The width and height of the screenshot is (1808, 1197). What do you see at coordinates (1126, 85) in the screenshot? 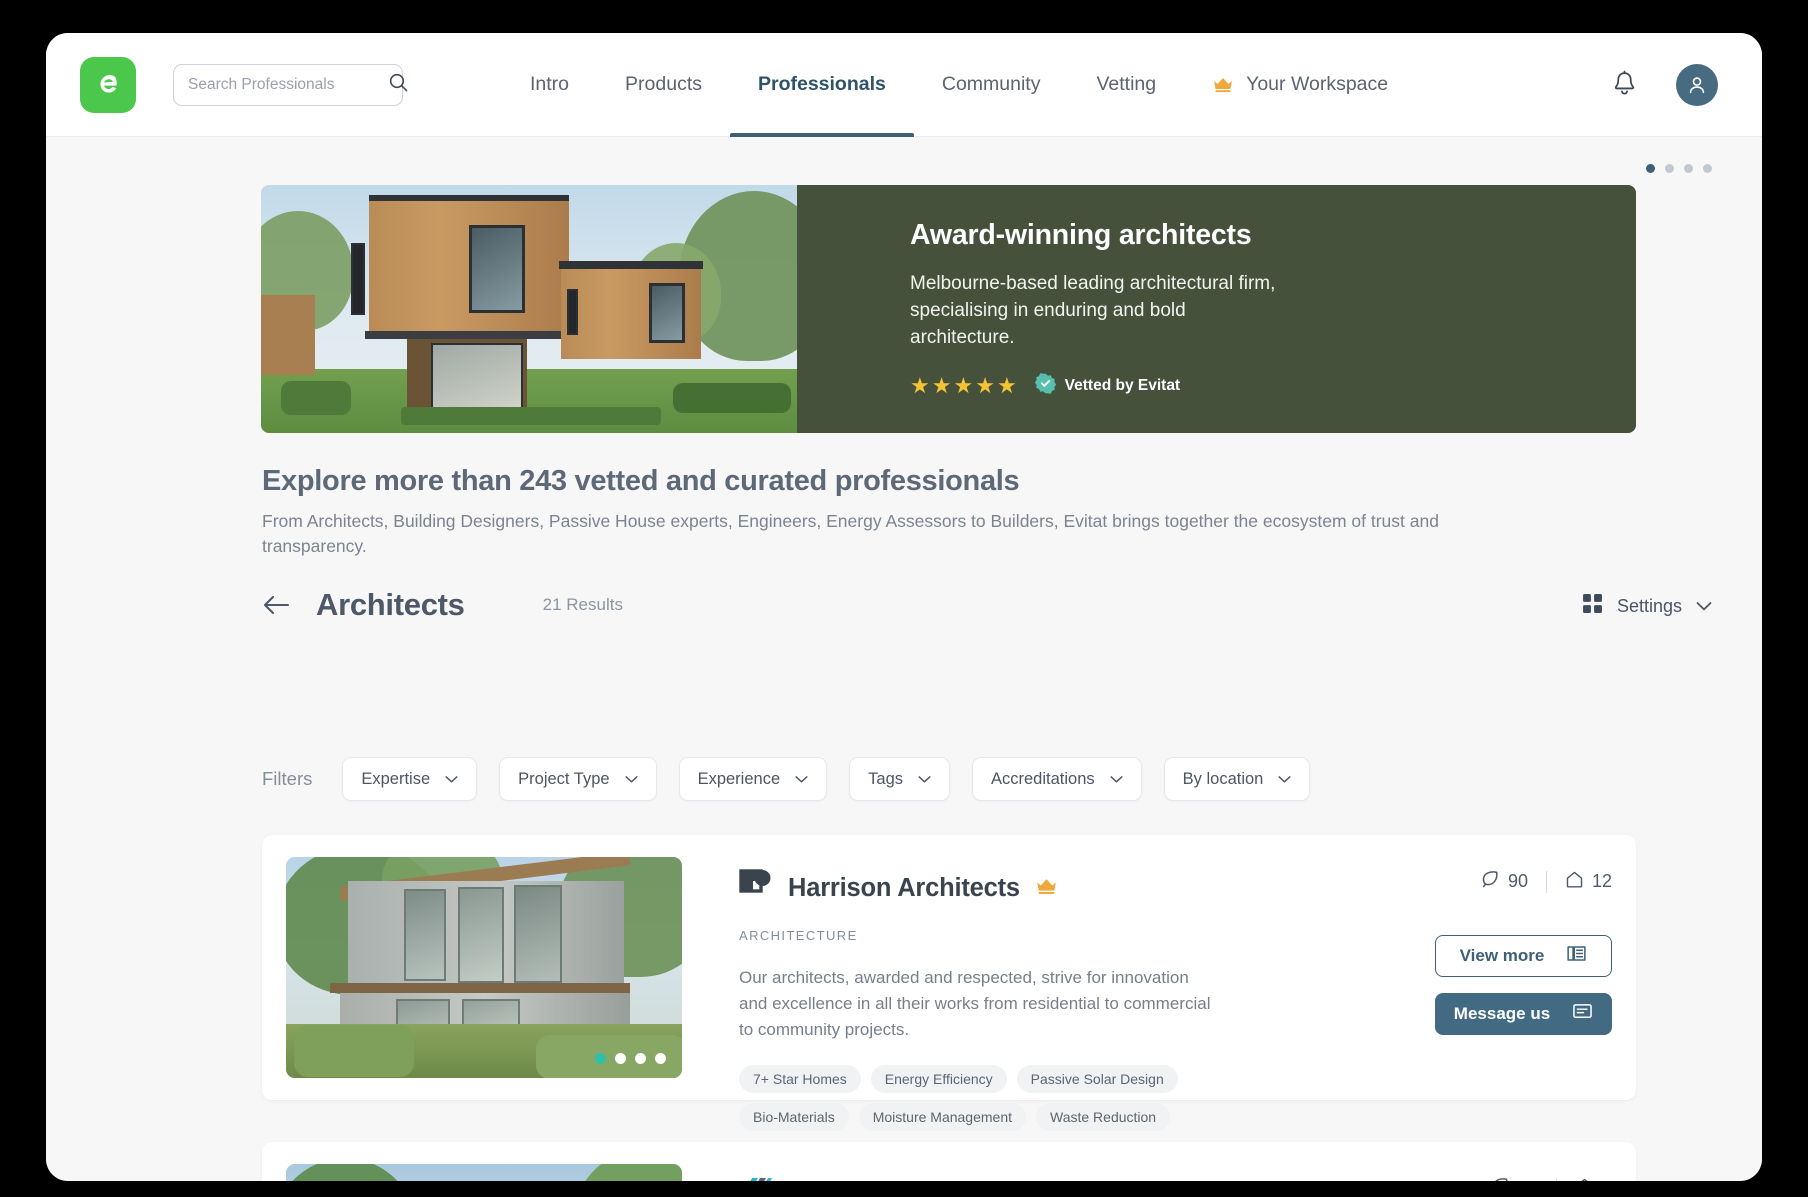
I see `nav-item-vetting: Vetting` at bounding box center [1126, 85].